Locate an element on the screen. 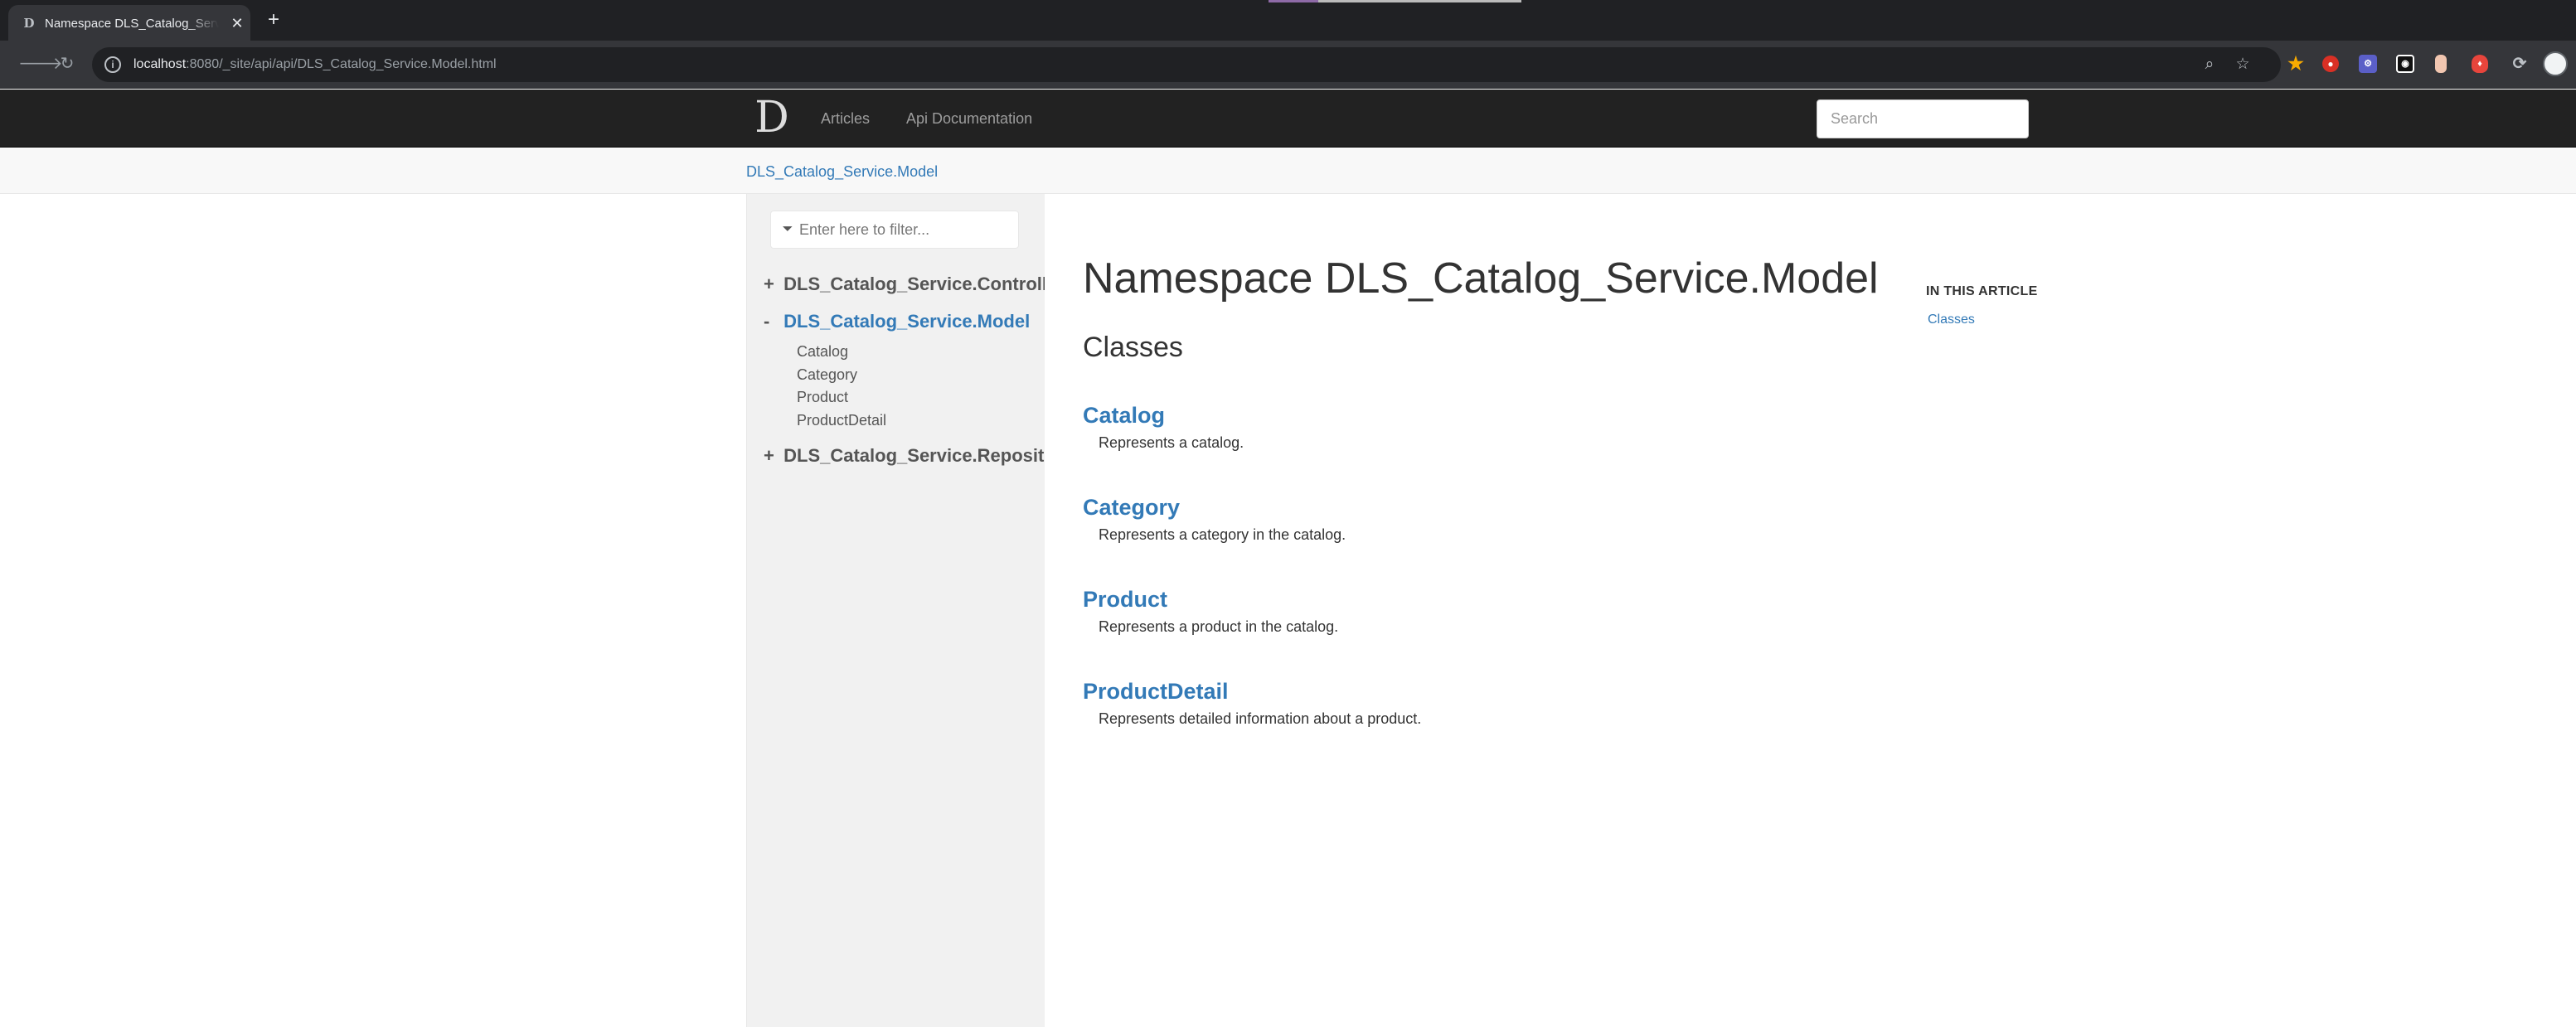 The width and height of the screenshot is (2576, 1027). nav-link-articles: Articles is located at coordinates (845, 118).